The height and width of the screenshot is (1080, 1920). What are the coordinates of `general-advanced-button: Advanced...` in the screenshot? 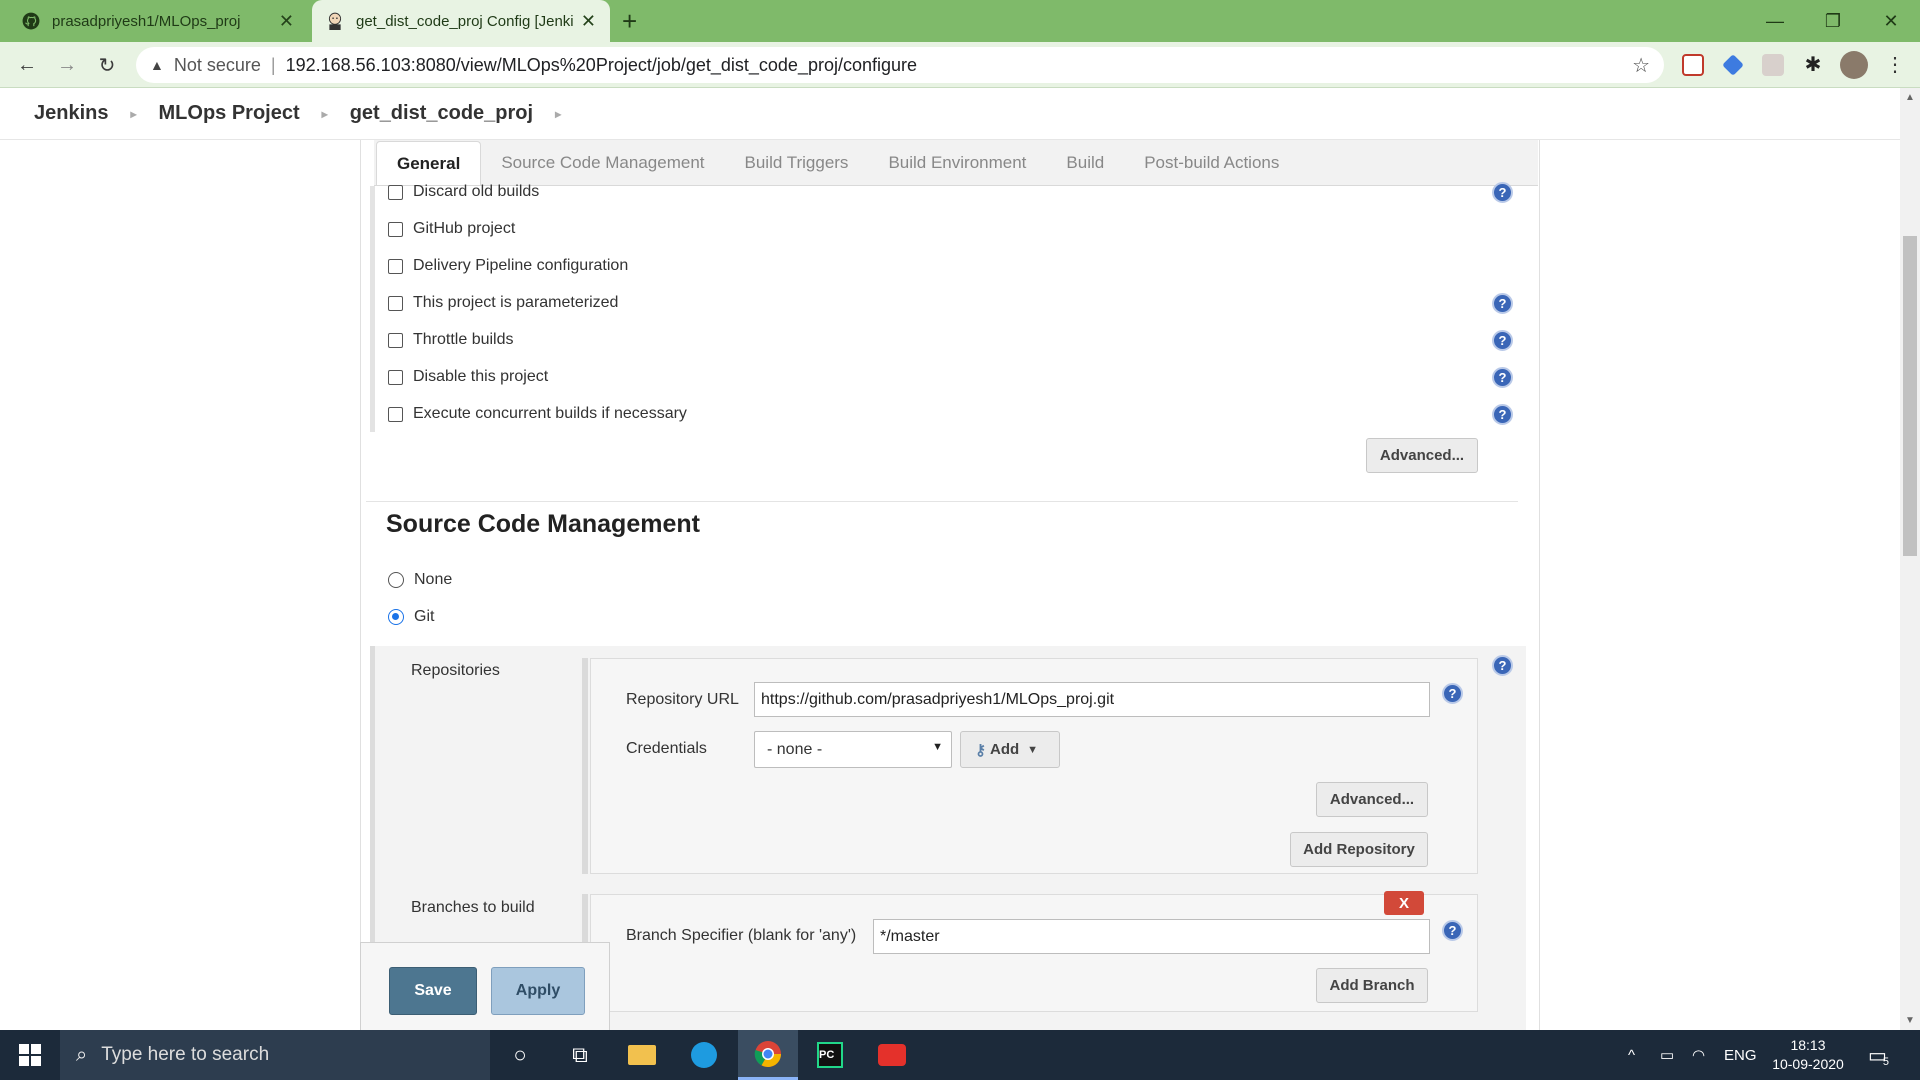 It's located at (1422, 455).